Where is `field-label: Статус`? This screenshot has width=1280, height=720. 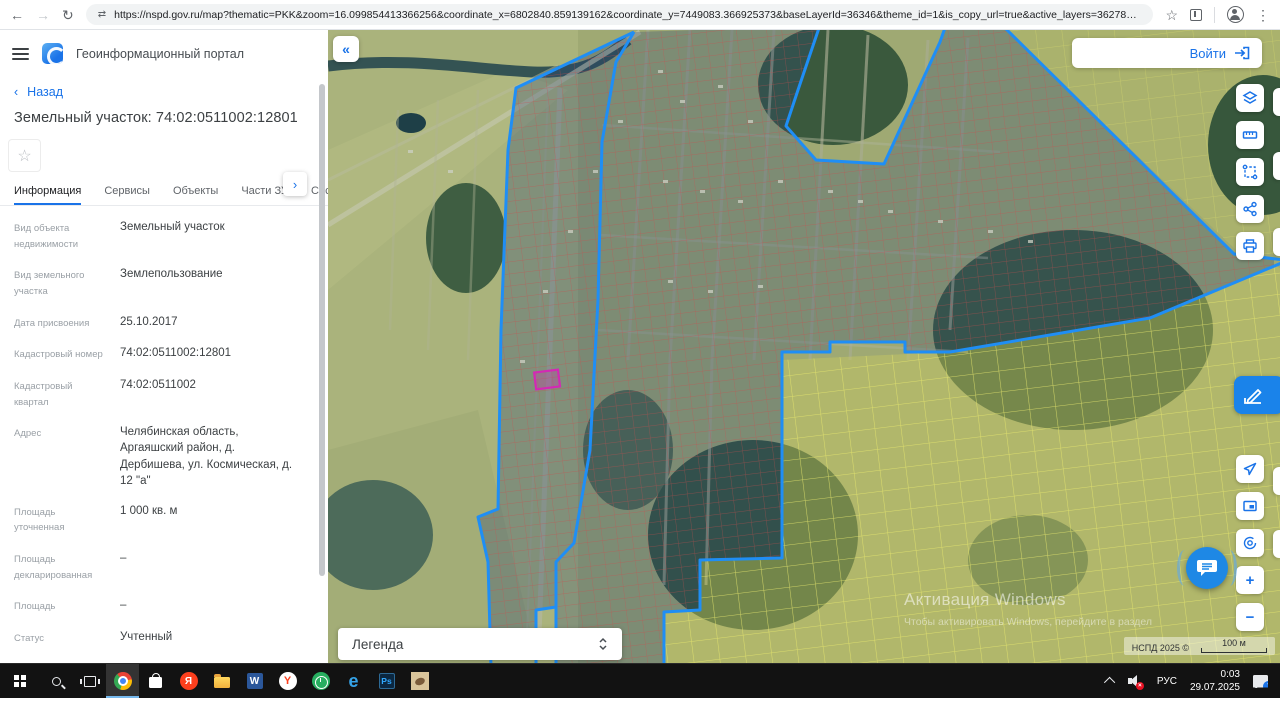
field-label: Статус is located at coordinates (29, 639).